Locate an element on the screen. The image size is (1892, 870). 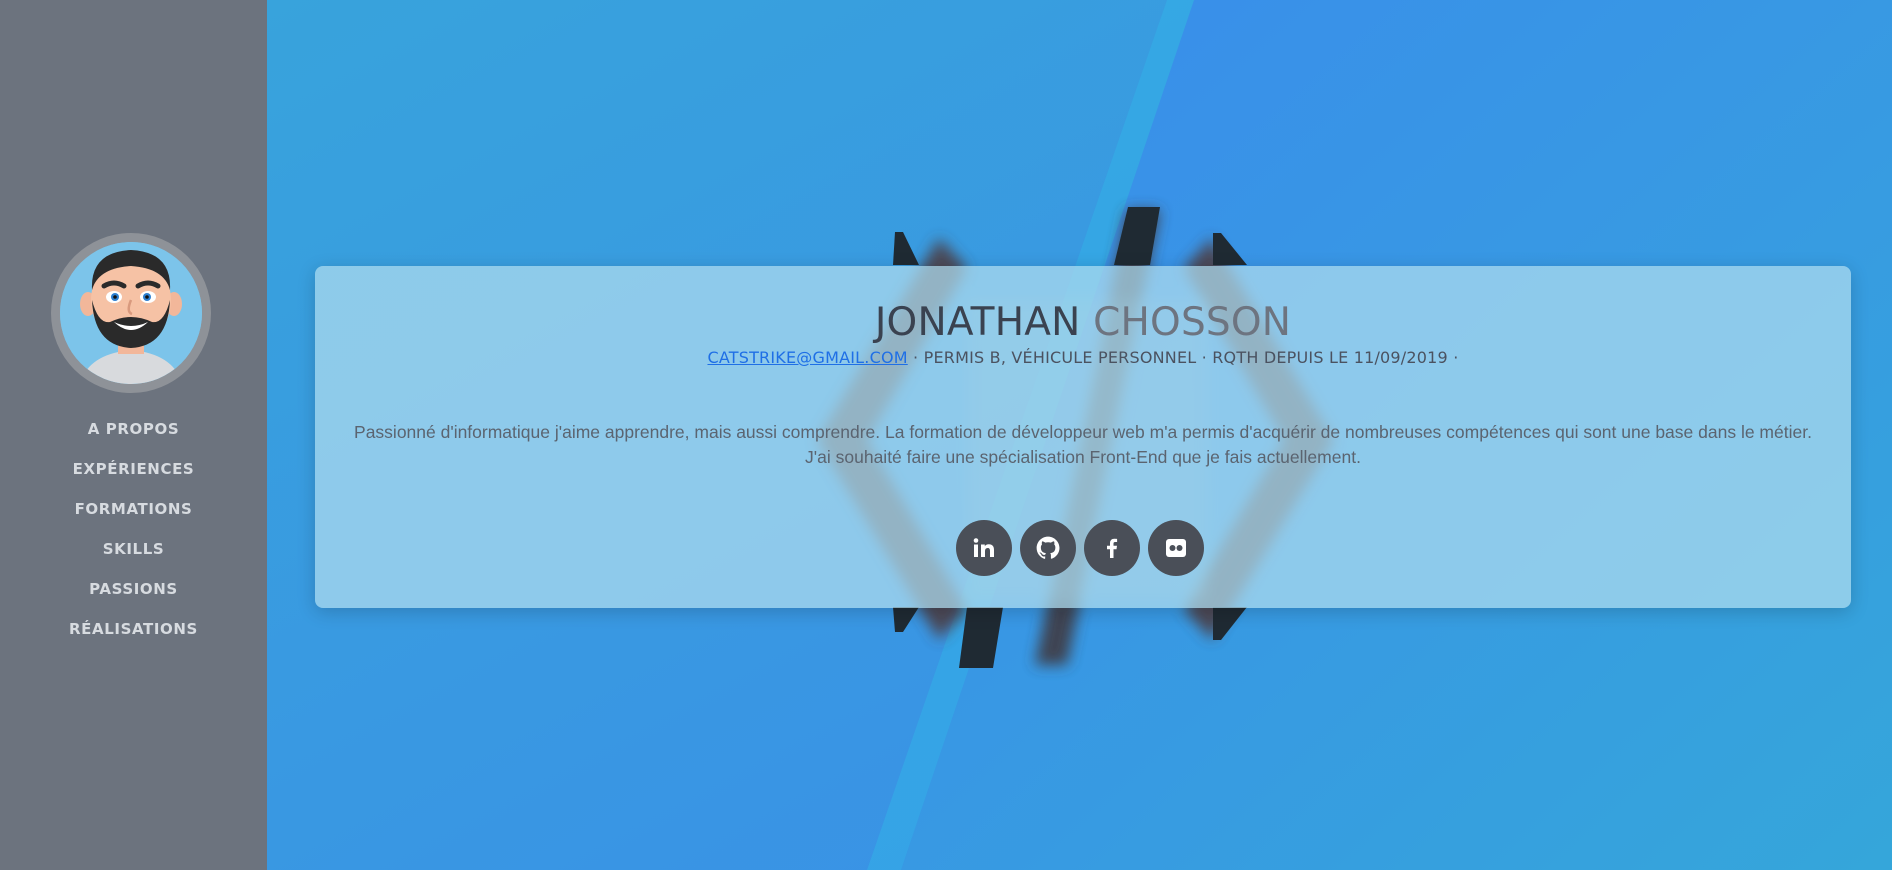
sidebar-item-passions: PASSIONS is located at coordinates (133, 597).